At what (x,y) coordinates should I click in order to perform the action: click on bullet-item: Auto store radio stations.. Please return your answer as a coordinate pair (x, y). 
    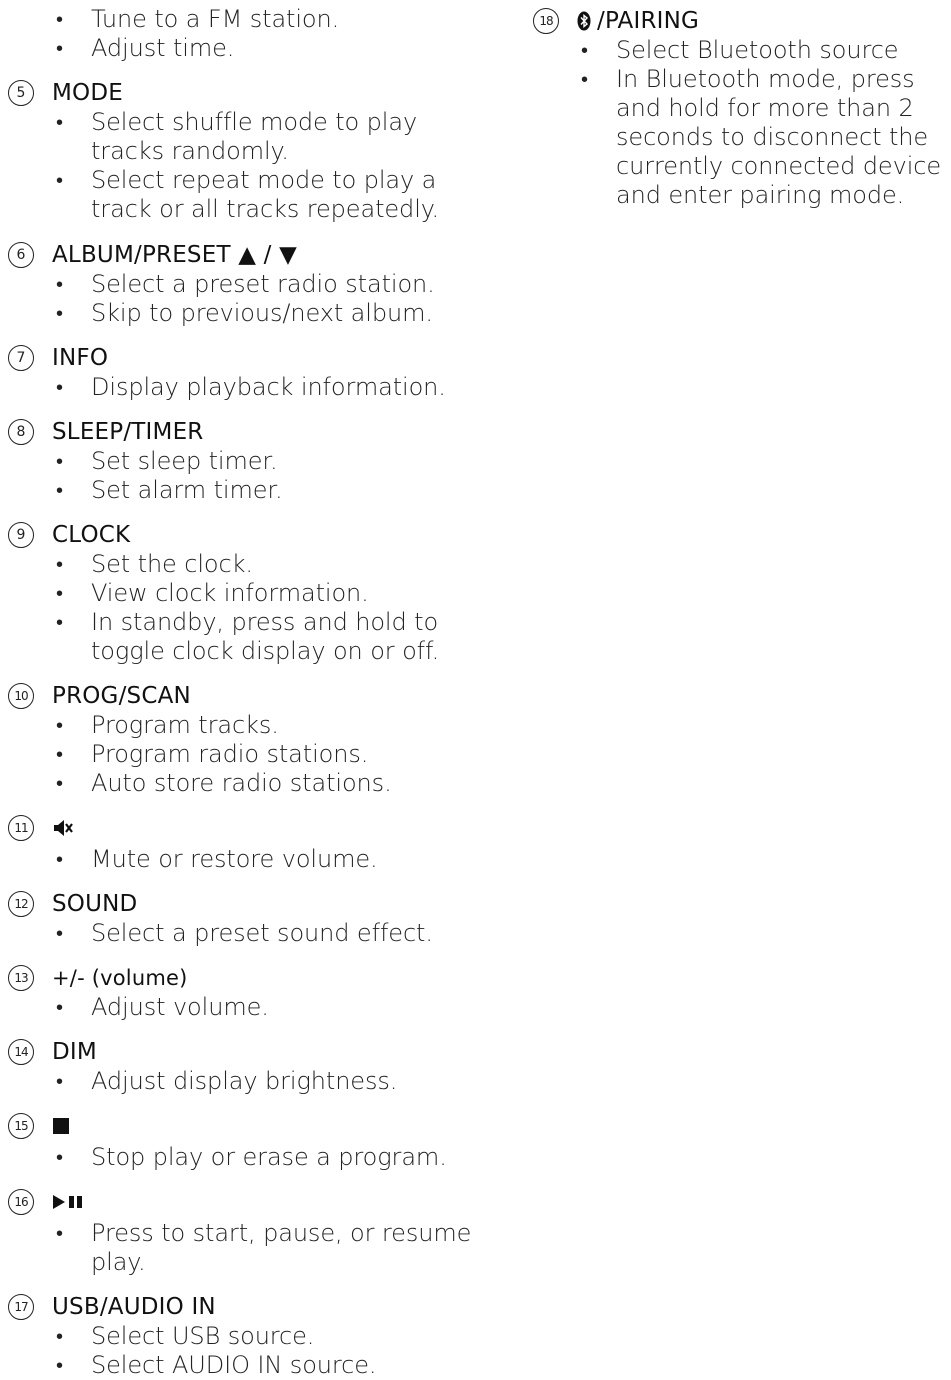
    Looking at the image, I should click on (243, 783).